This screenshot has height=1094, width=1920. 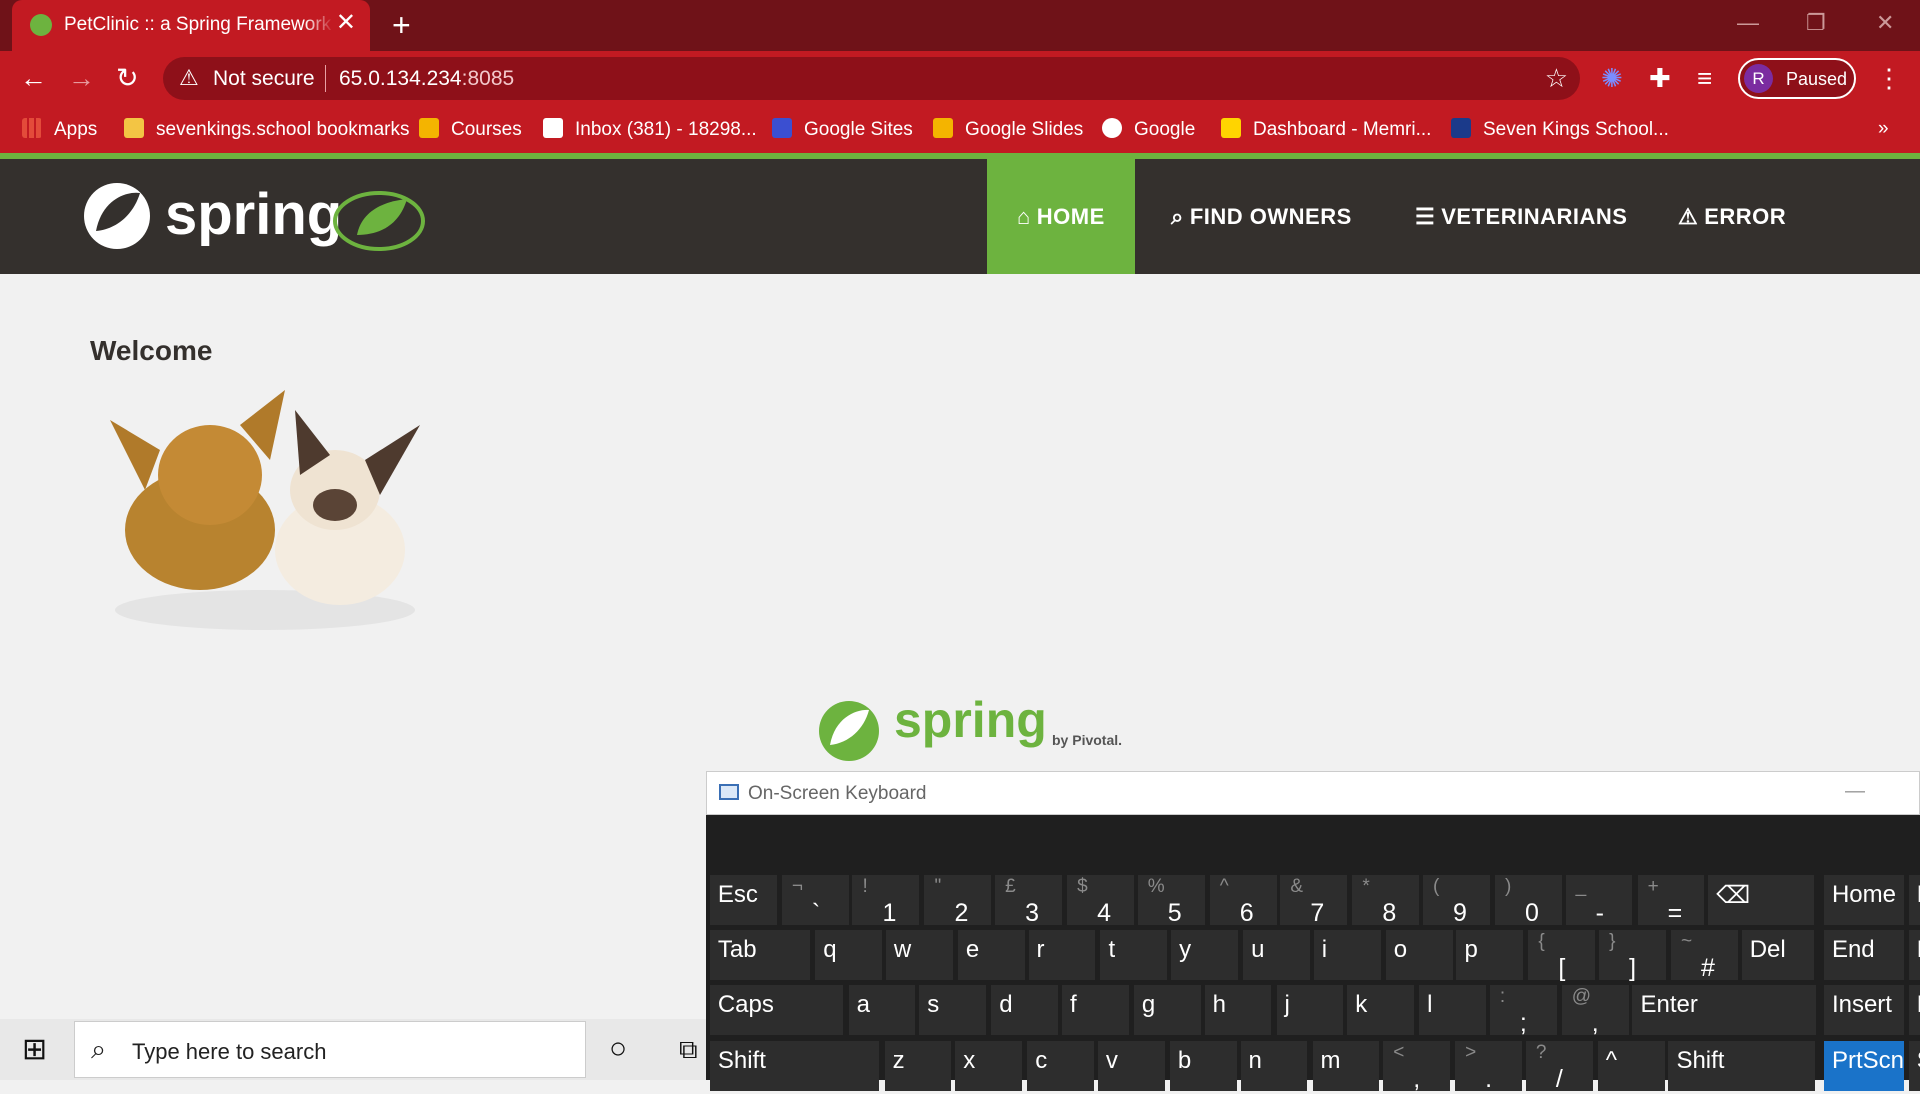 What do you see at coordinates (1863, 900) in the screenshot?
I see `key-home: Home` at bounding box center [1863, 900].